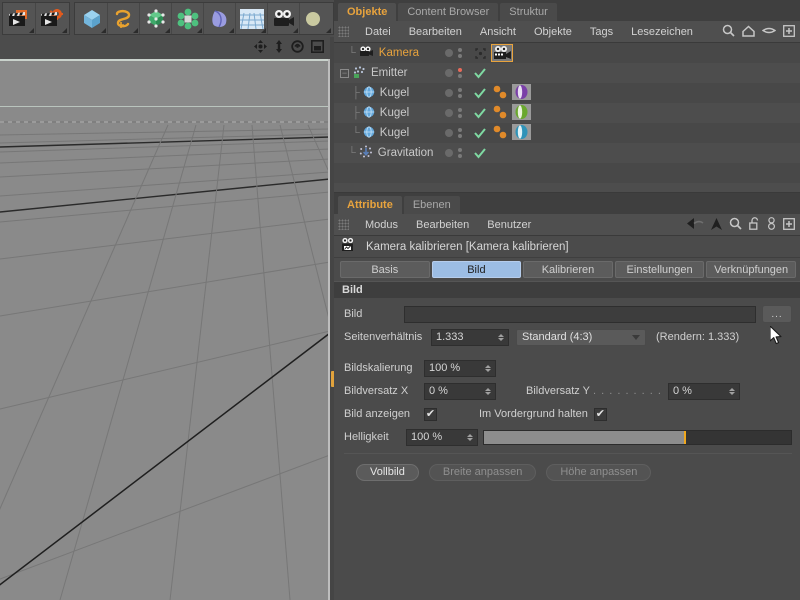 This screenshot has height=600, width=800. Describe the element at coordinates (568, 269) in the screenshot. I see `tab-kalibrieren: Kalibrieren` at that location.